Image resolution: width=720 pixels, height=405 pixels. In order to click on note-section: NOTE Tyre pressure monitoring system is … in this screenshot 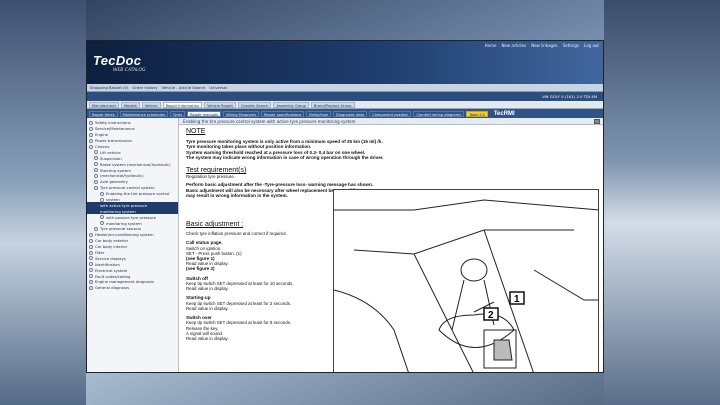, I will do `click(306, 144)`.